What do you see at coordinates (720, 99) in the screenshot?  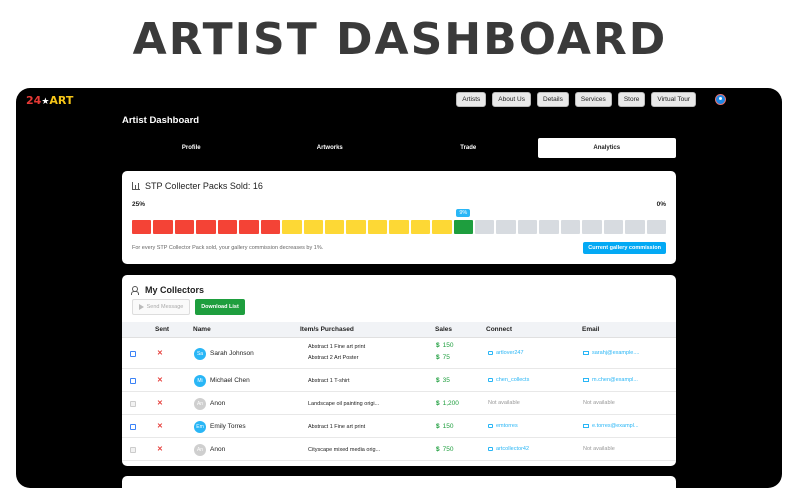 I see `user-avatar-icon` at bounding box center [720, 99].